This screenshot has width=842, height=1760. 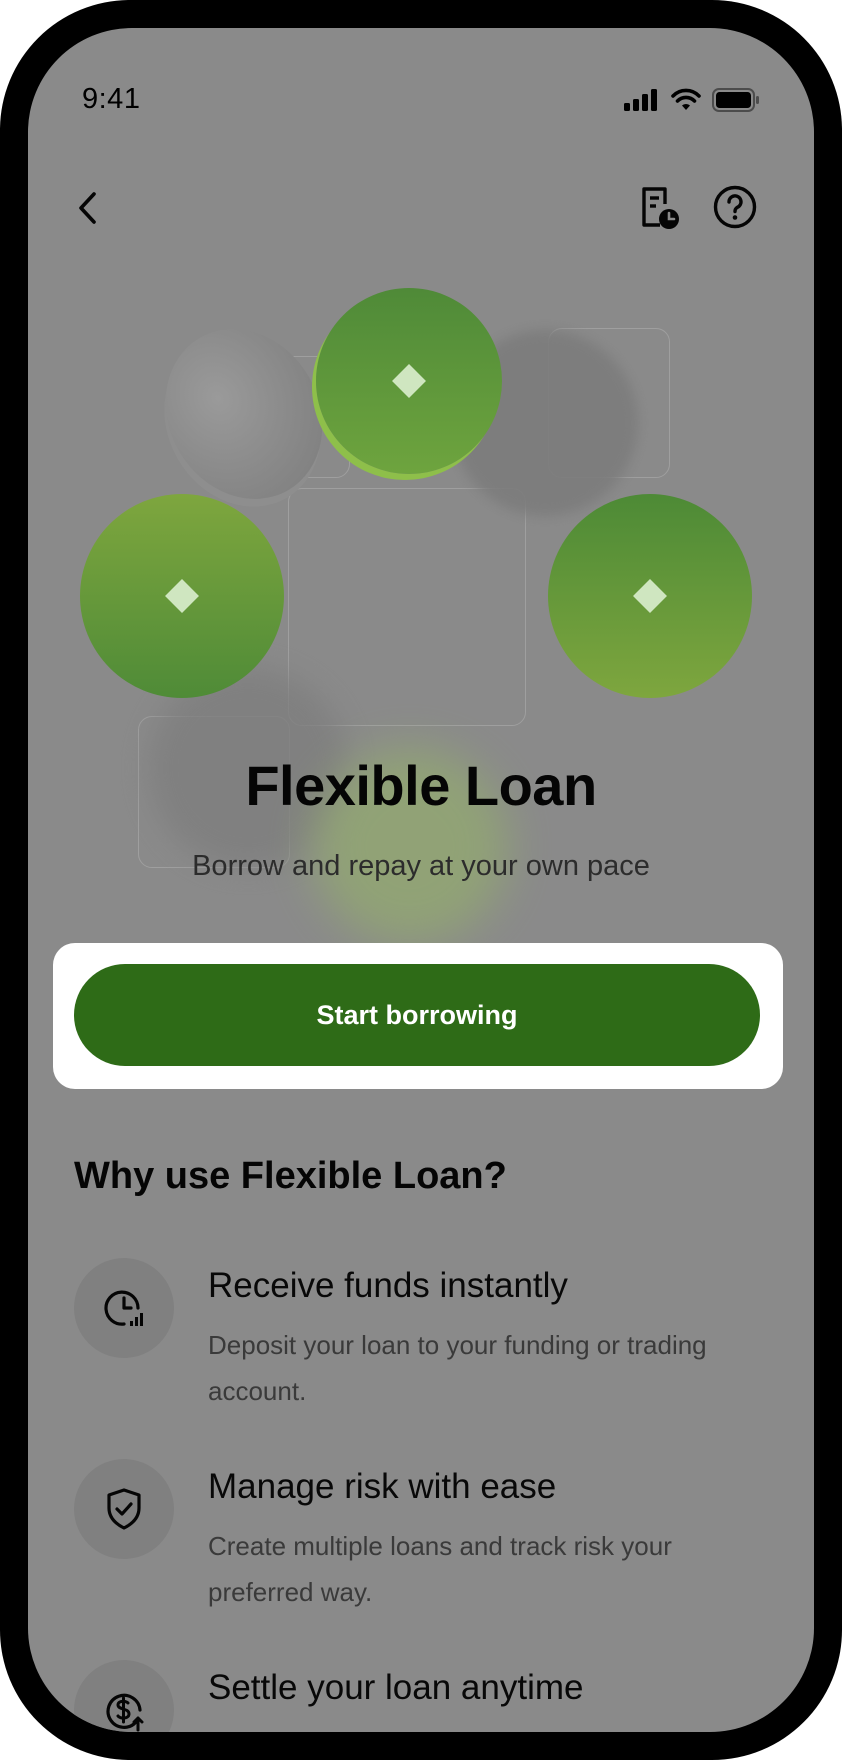 I want to click on back-button, so click(x=88, y=208).